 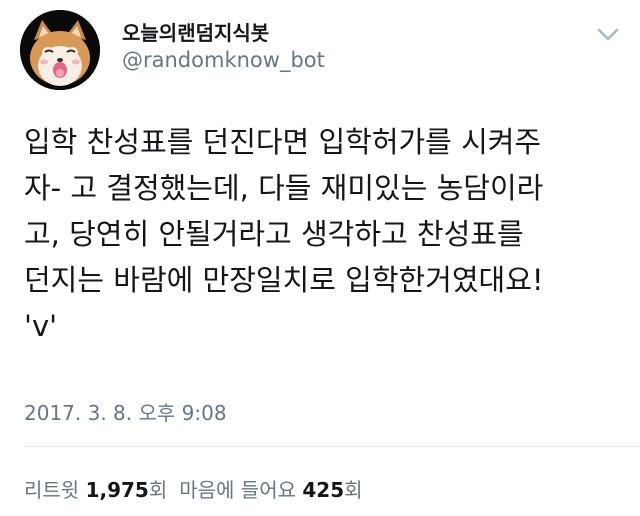 I want to click on shiba-dog-avatar-icon, so click(x=60, y=50).